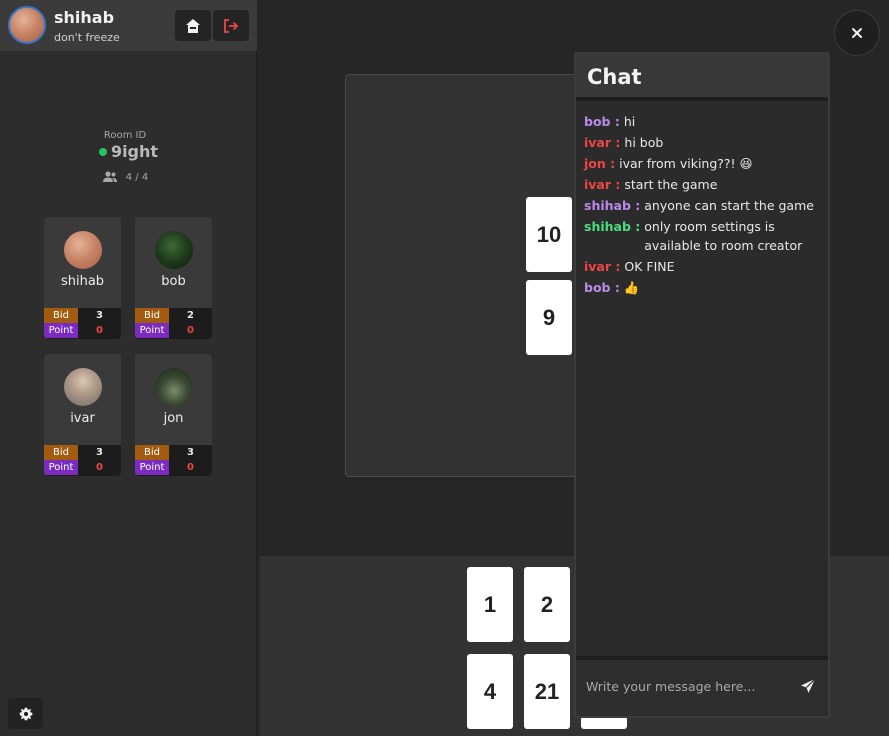 The image size is (889, 736). Describe the element at coordinates (84, 17) in the screenshot. I see `user-name: shihab` at that location.